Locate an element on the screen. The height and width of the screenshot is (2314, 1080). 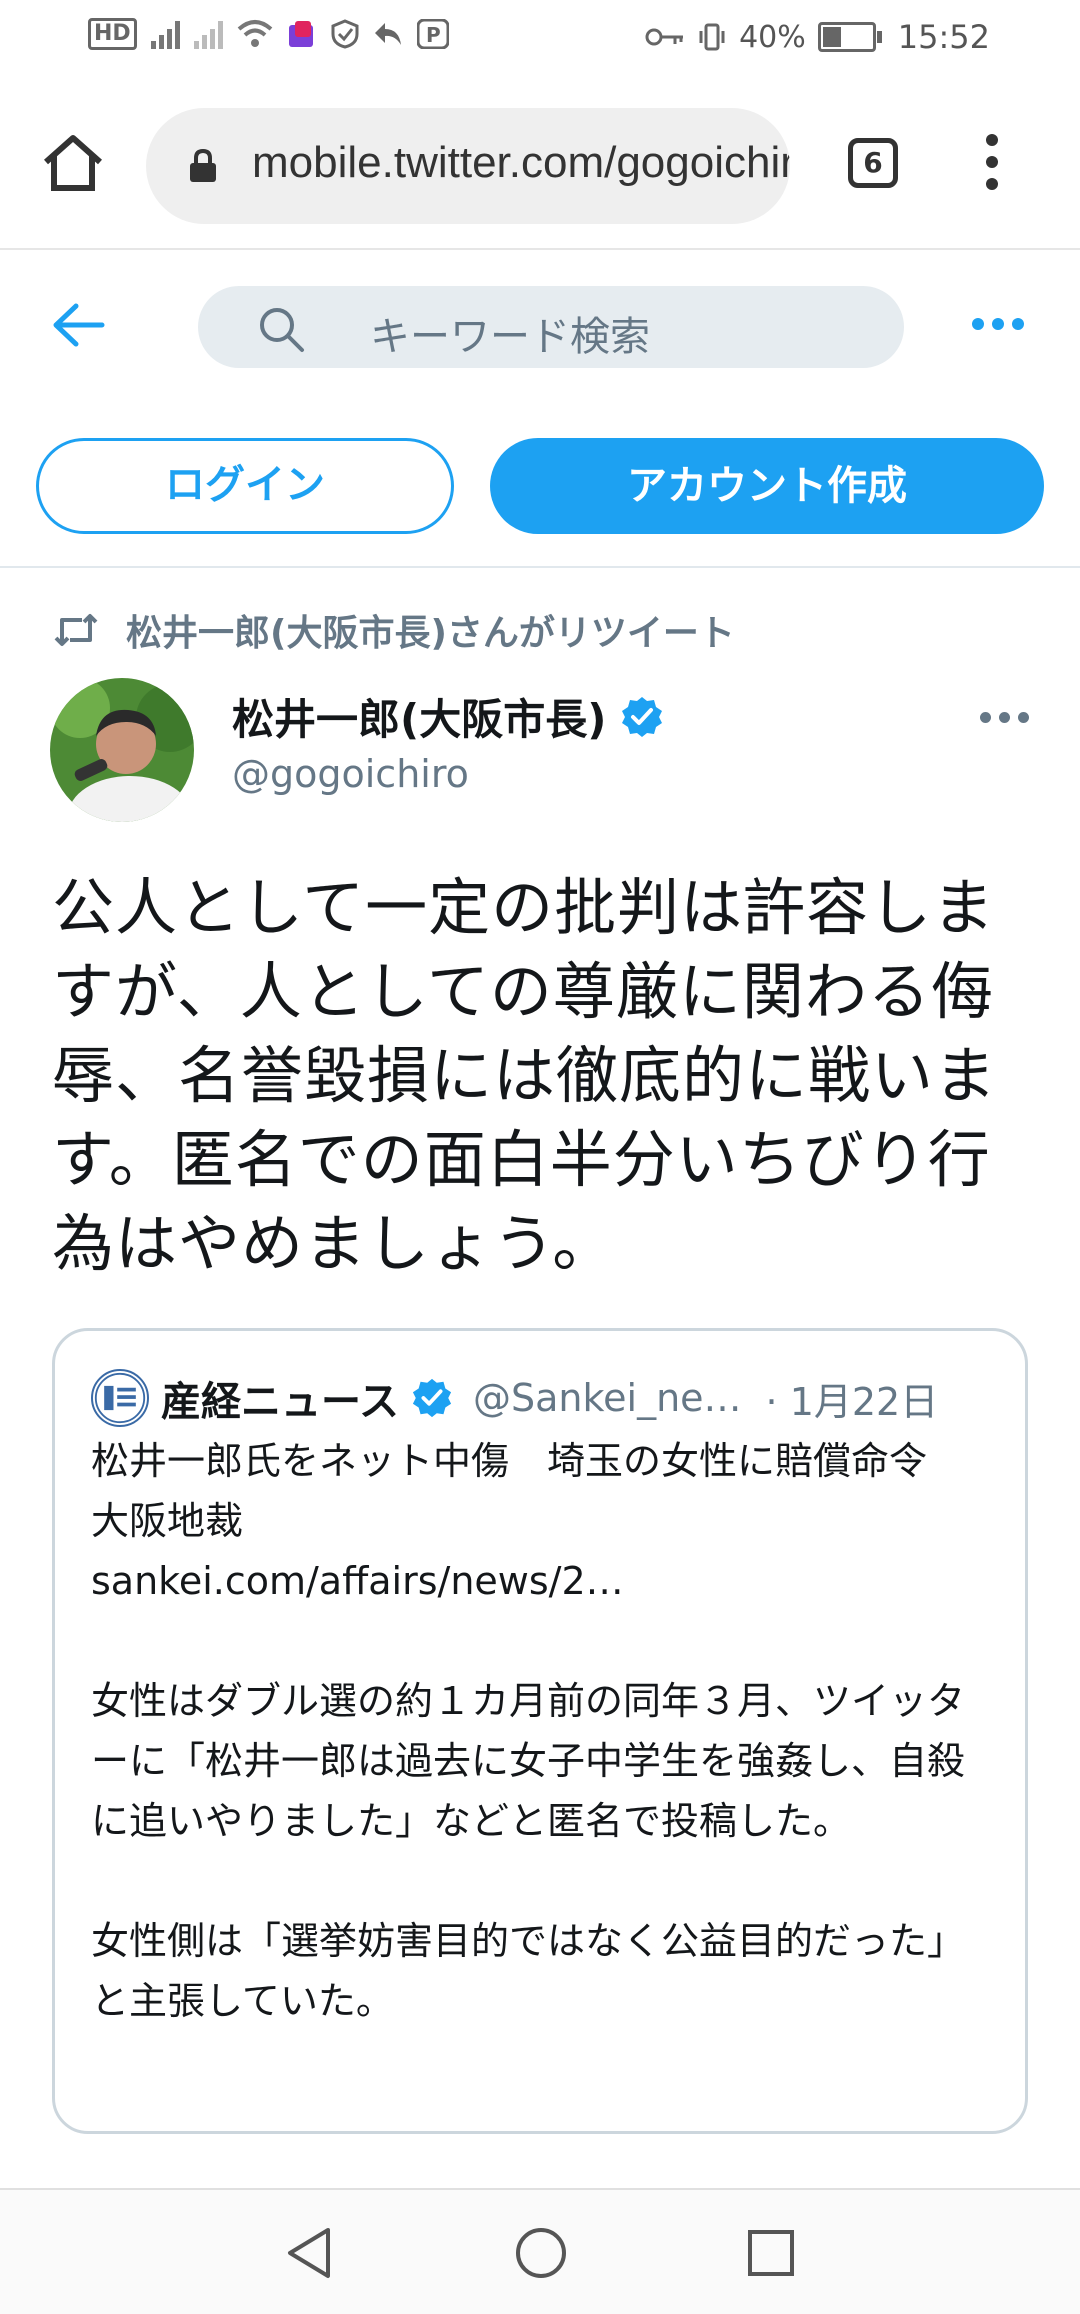
back-arrow-icon is located at coordinates (78, 325).